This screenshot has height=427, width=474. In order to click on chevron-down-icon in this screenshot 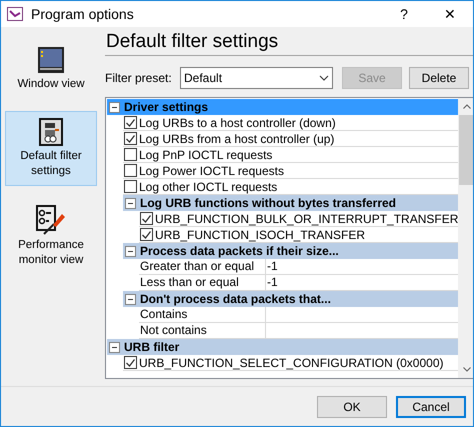, I will do `click(324, 78)`.